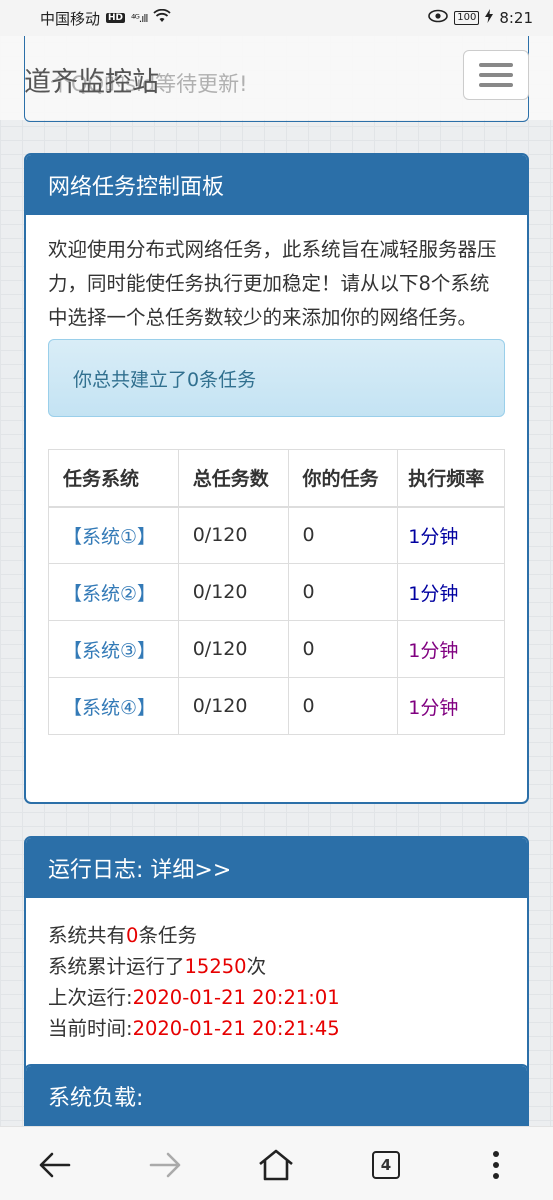  I want to click on charging-icon, so click(489, 18).